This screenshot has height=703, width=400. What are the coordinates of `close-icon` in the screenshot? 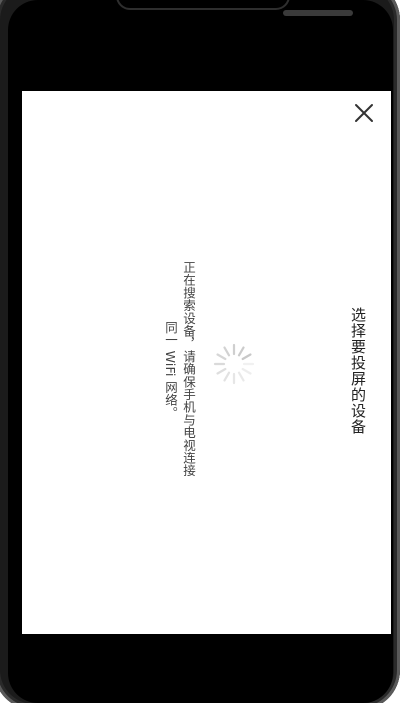 It's located at (364, 113).